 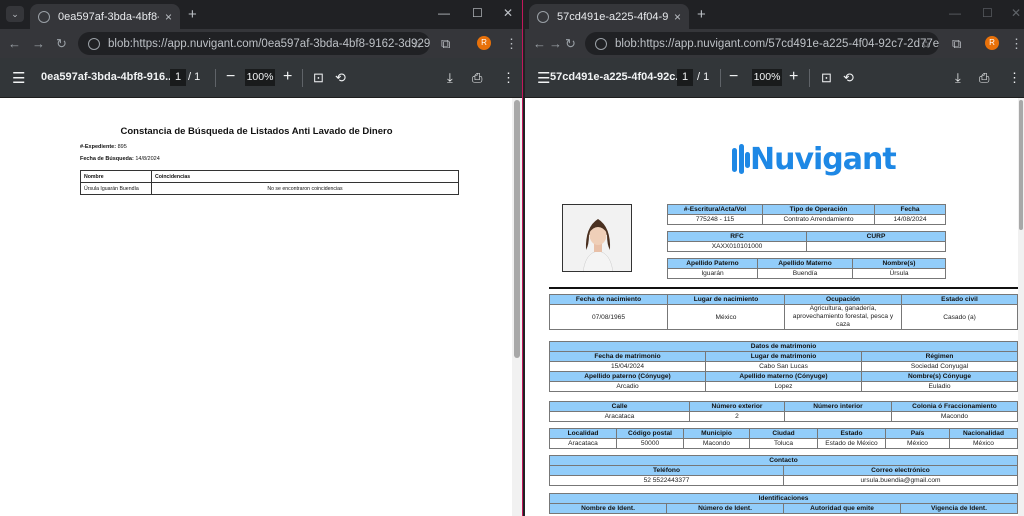 I want to click on table-cell: Úrsula Iguarán Buendía, so click(x=116, y=188).